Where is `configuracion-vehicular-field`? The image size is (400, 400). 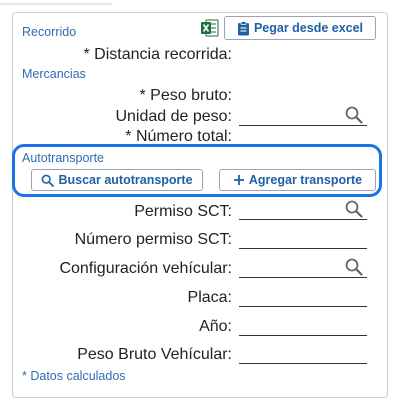 configuracion-vehicular-field is located at coordinates (303, 277).